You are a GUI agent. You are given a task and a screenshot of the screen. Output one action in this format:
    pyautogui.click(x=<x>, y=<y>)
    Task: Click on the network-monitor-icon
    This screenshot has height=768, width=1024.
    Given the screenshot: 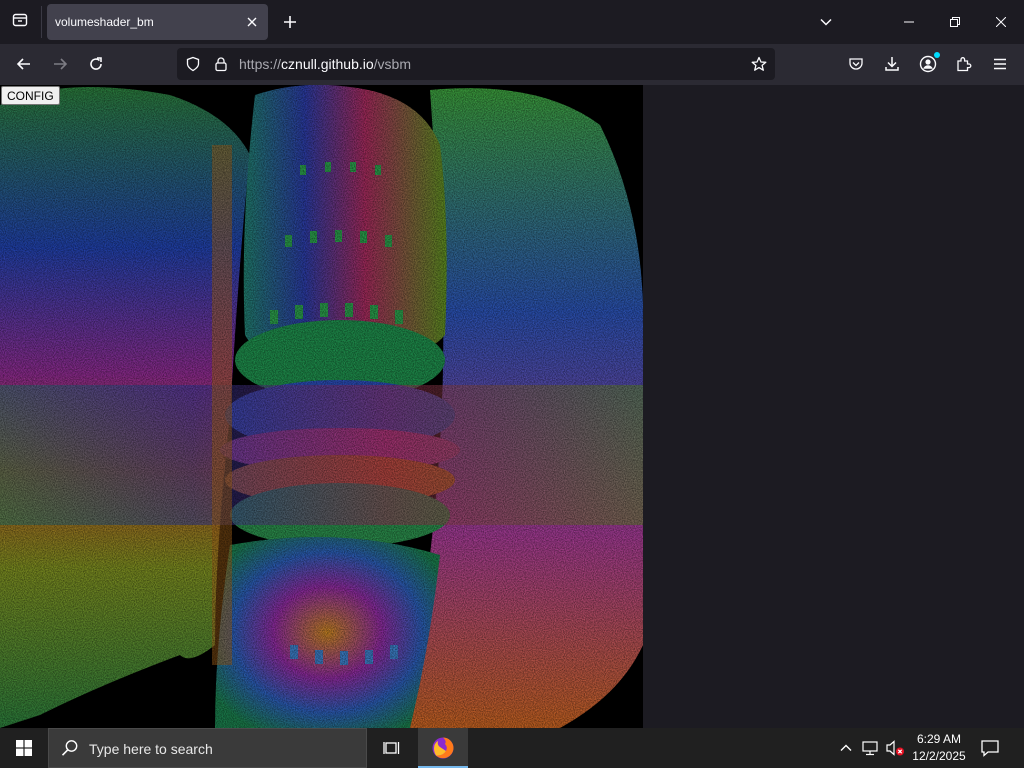 What is the action you would take?
    pyautogui.click(x=870, y=748)
    